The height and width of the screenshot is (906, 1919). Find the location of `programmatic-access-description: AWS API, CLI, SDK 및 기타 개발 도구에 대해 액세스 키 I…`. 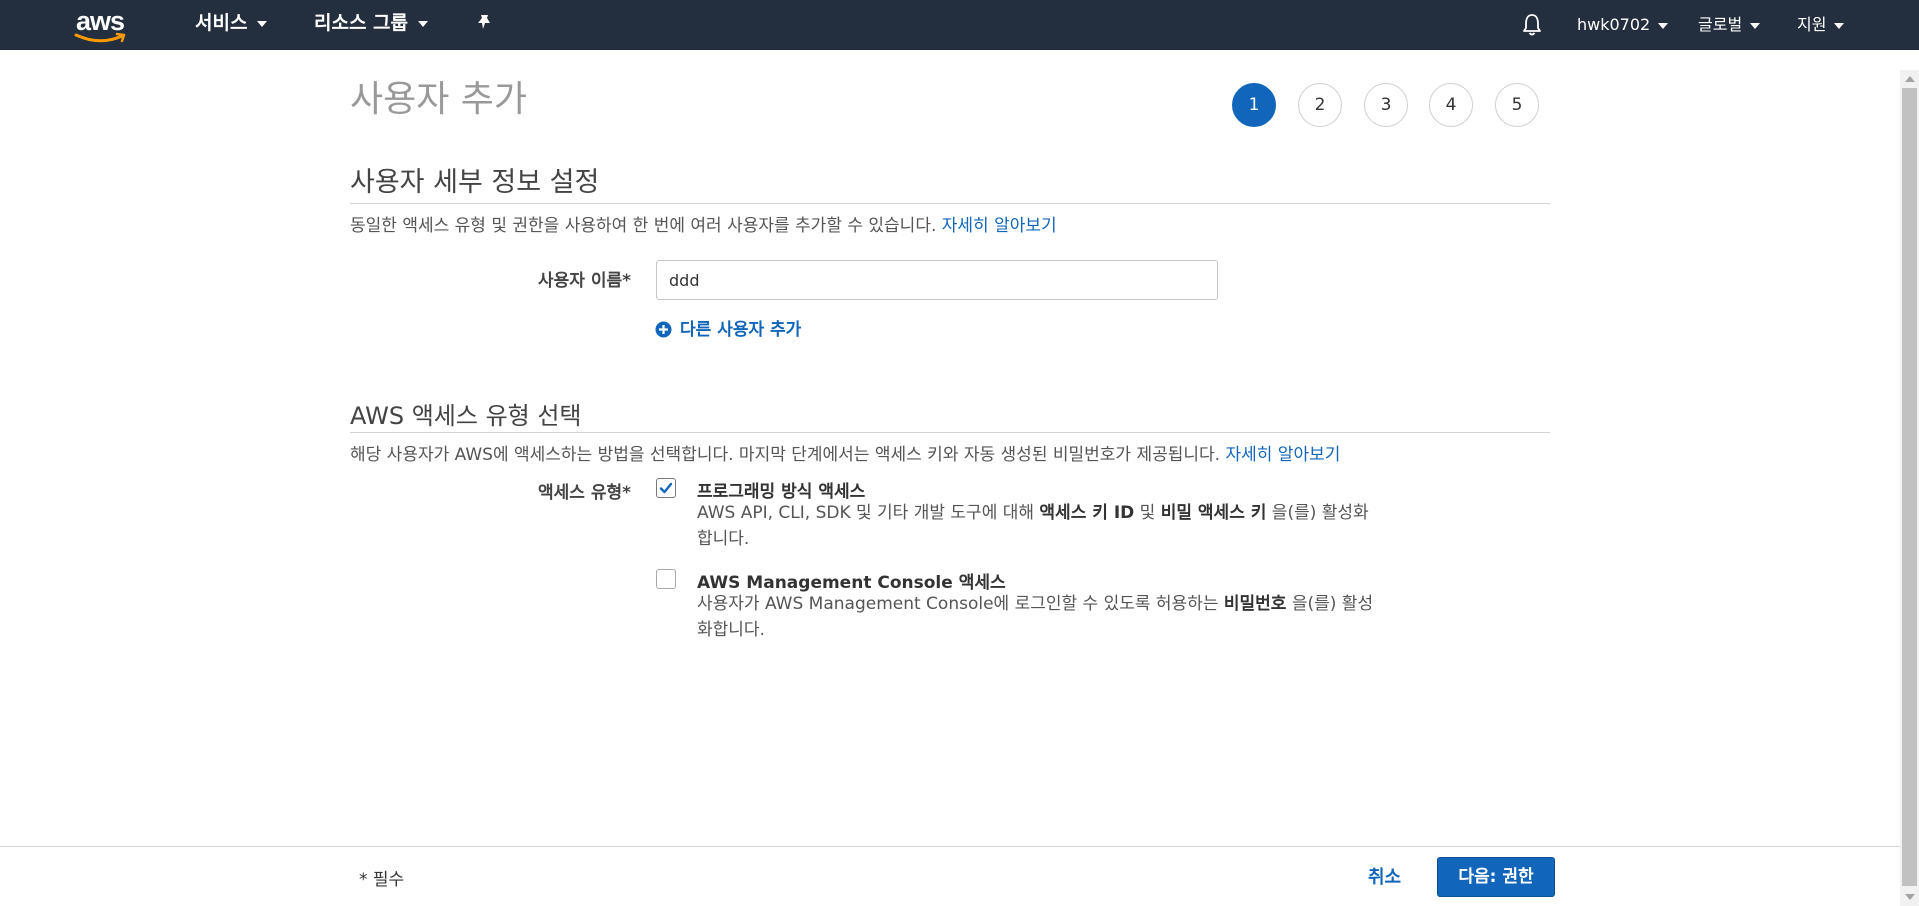

programmatic-access-description: AWS API, CLI, SDK 및 기타 개발 도구에 대해 액세스 키 I… is located at coordinates (1037, 526).